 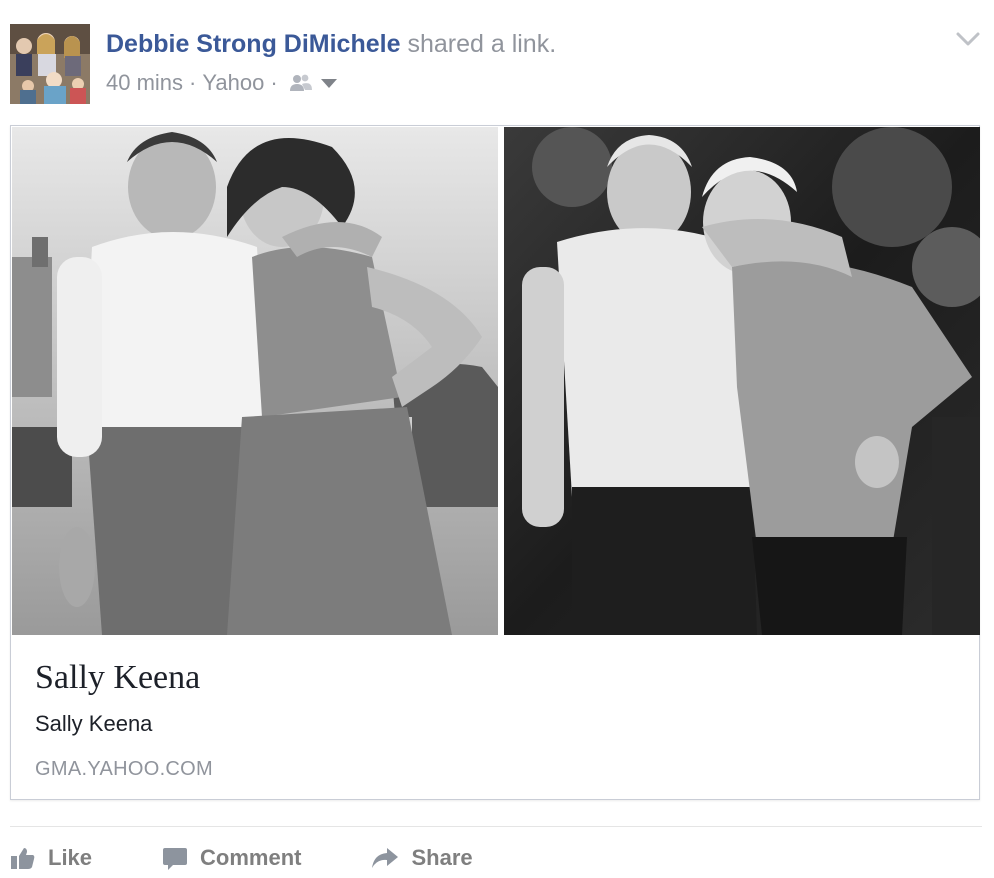 I want to click on share-label: Share, so click(x=442, y=857).